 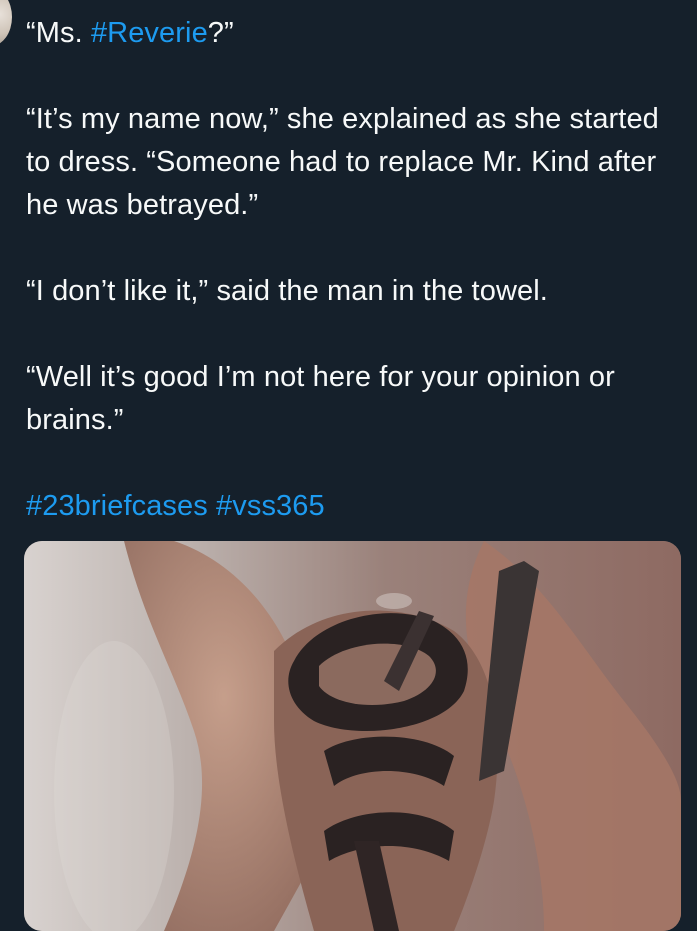 What do you see at coordinates (270, 506) in the screenshot?
I see `hashtag-link-vss365: #vss365` at bounding box center [270, 506].